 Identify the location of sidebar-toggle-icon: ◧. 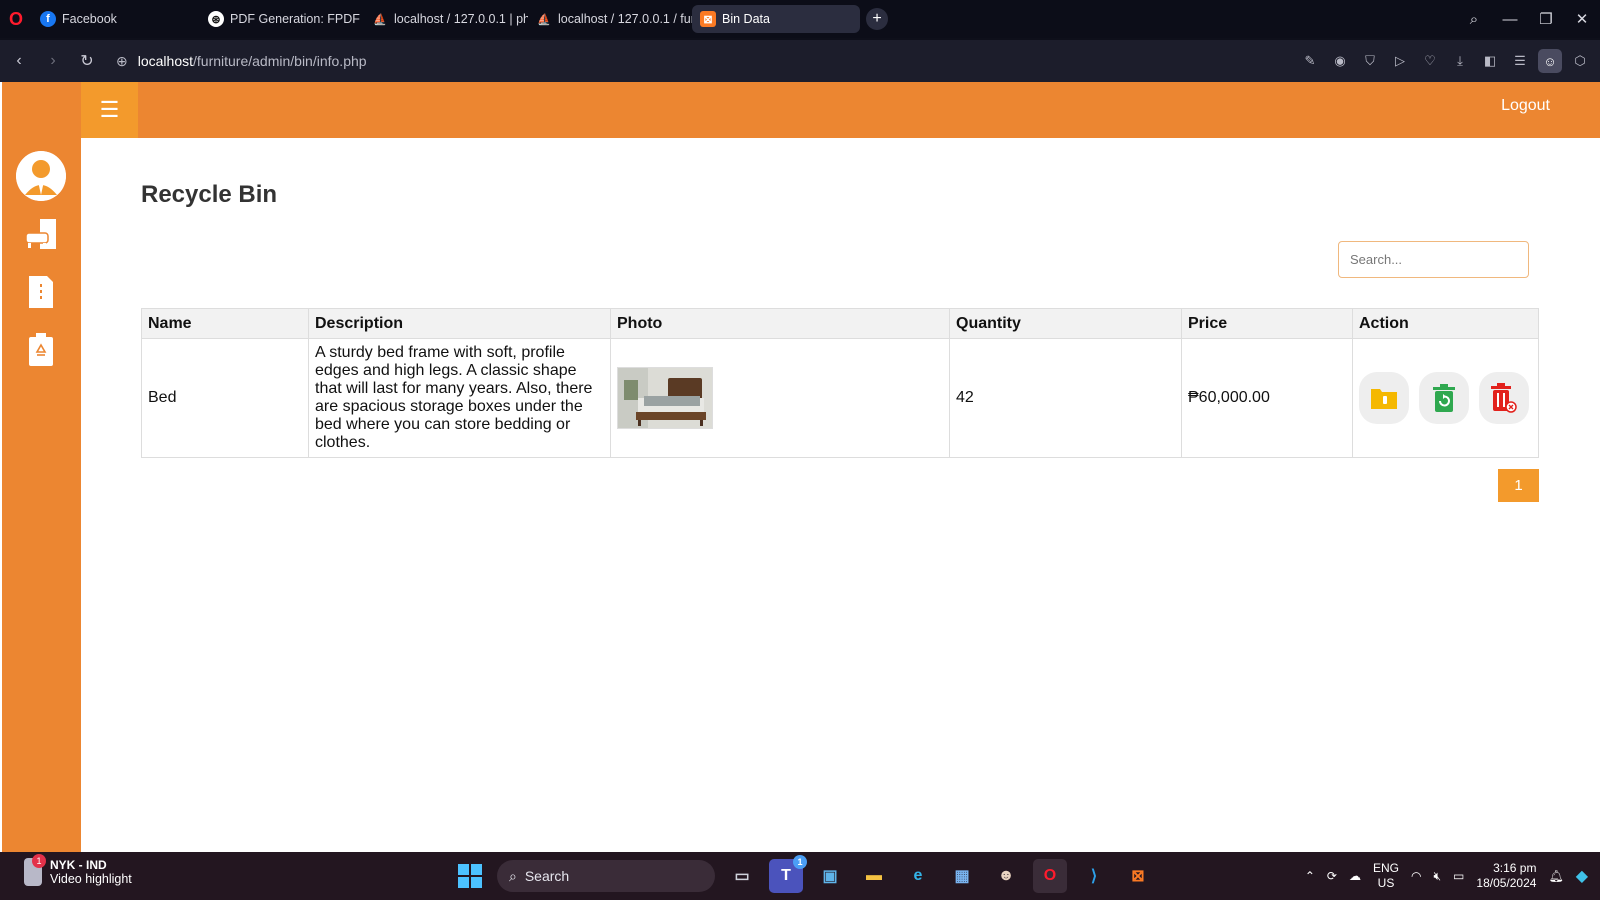
(1490, 61).